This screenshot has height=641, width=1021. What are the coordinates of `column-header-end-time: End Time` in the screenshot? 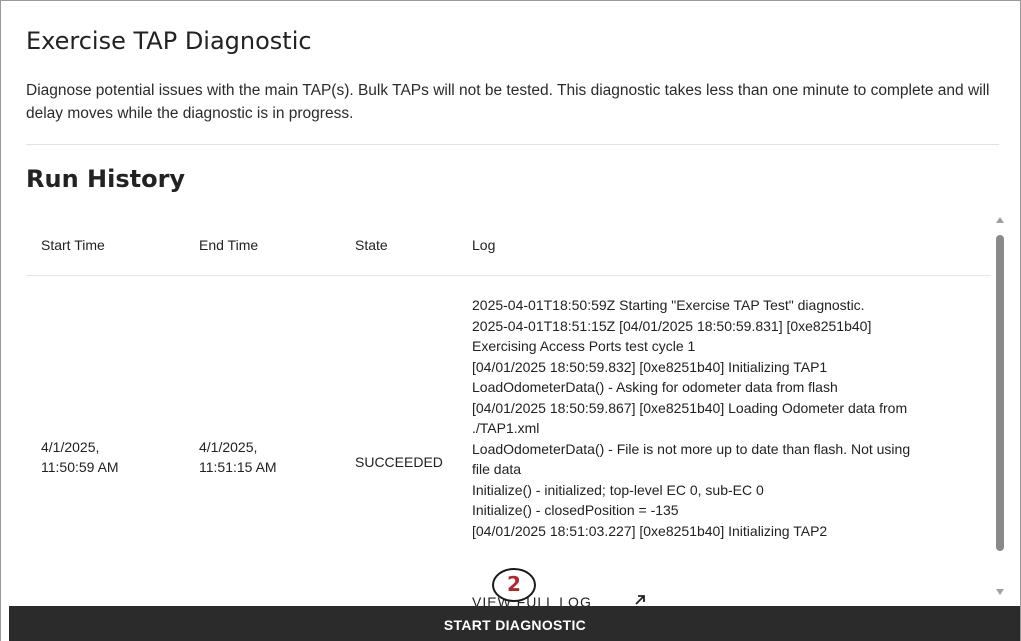 It's located at (228, 245).